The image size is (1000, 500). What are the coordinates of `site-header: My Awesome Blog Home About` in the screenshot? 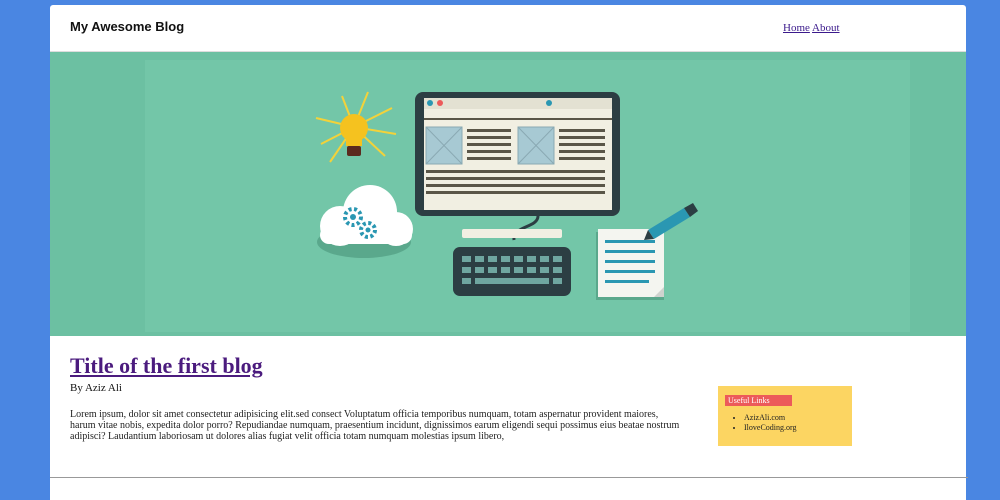 It's located at (508, 28).